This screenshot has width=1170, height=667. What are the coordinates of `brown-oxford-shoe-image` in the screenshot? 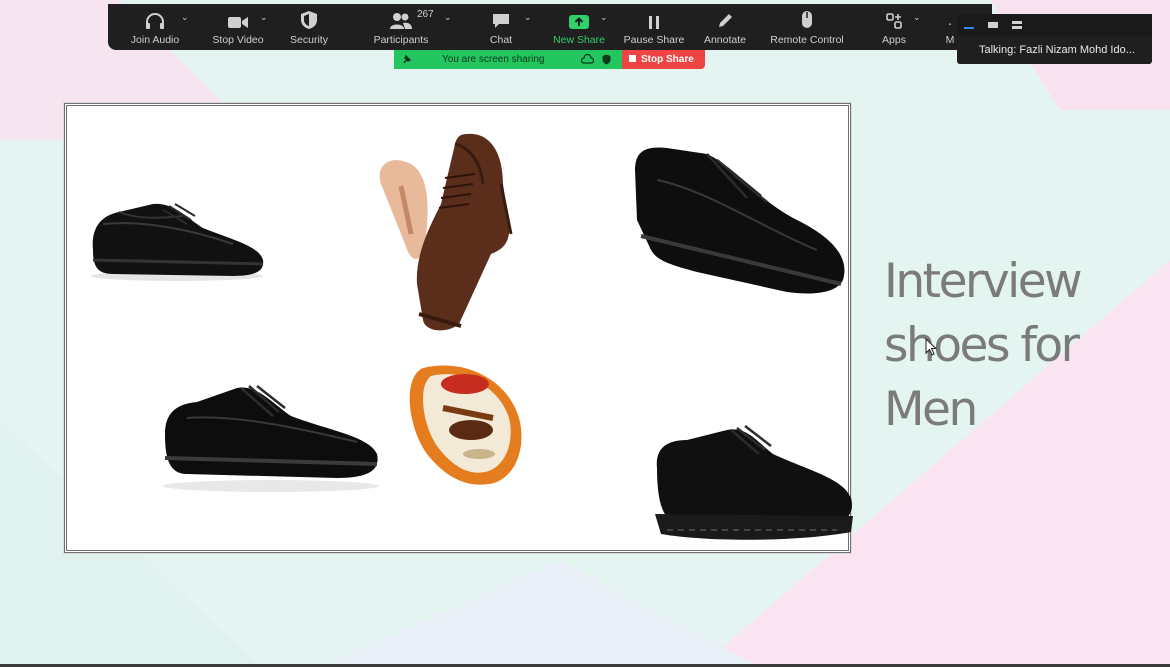 It's located at (446, 232).